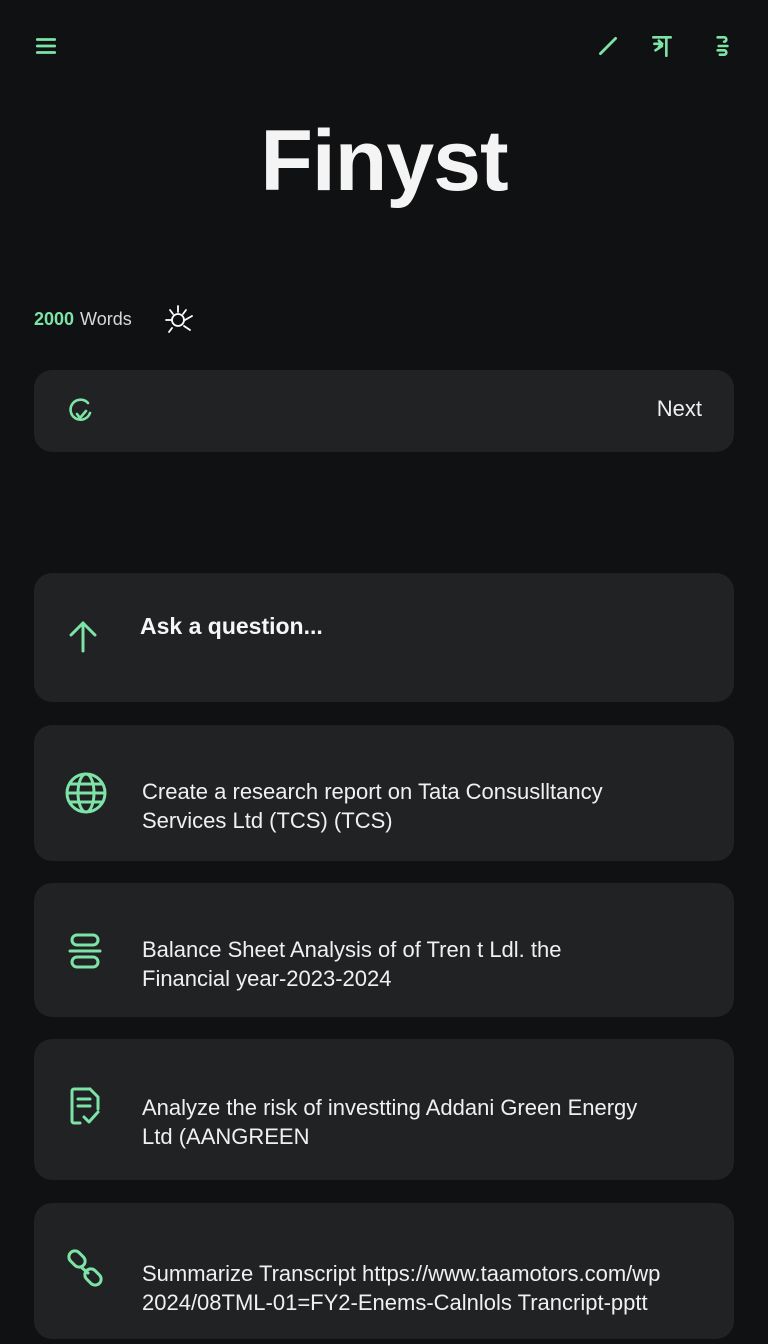 The height and width of the screenshot is (1344, 768). I want to click on pencil-icon, so click(608, 46).